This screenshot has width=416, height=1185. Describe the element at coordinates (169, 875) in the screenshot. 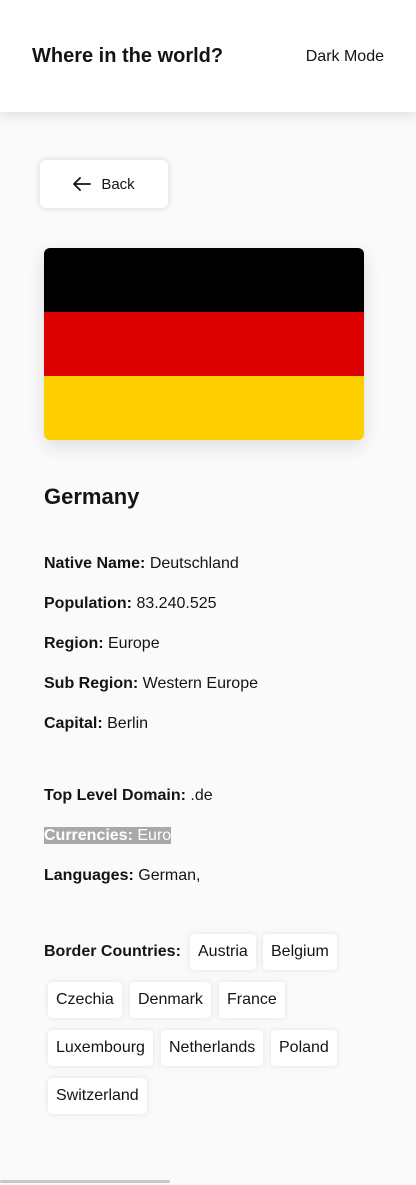

I see `languages-value: German,` at that location.